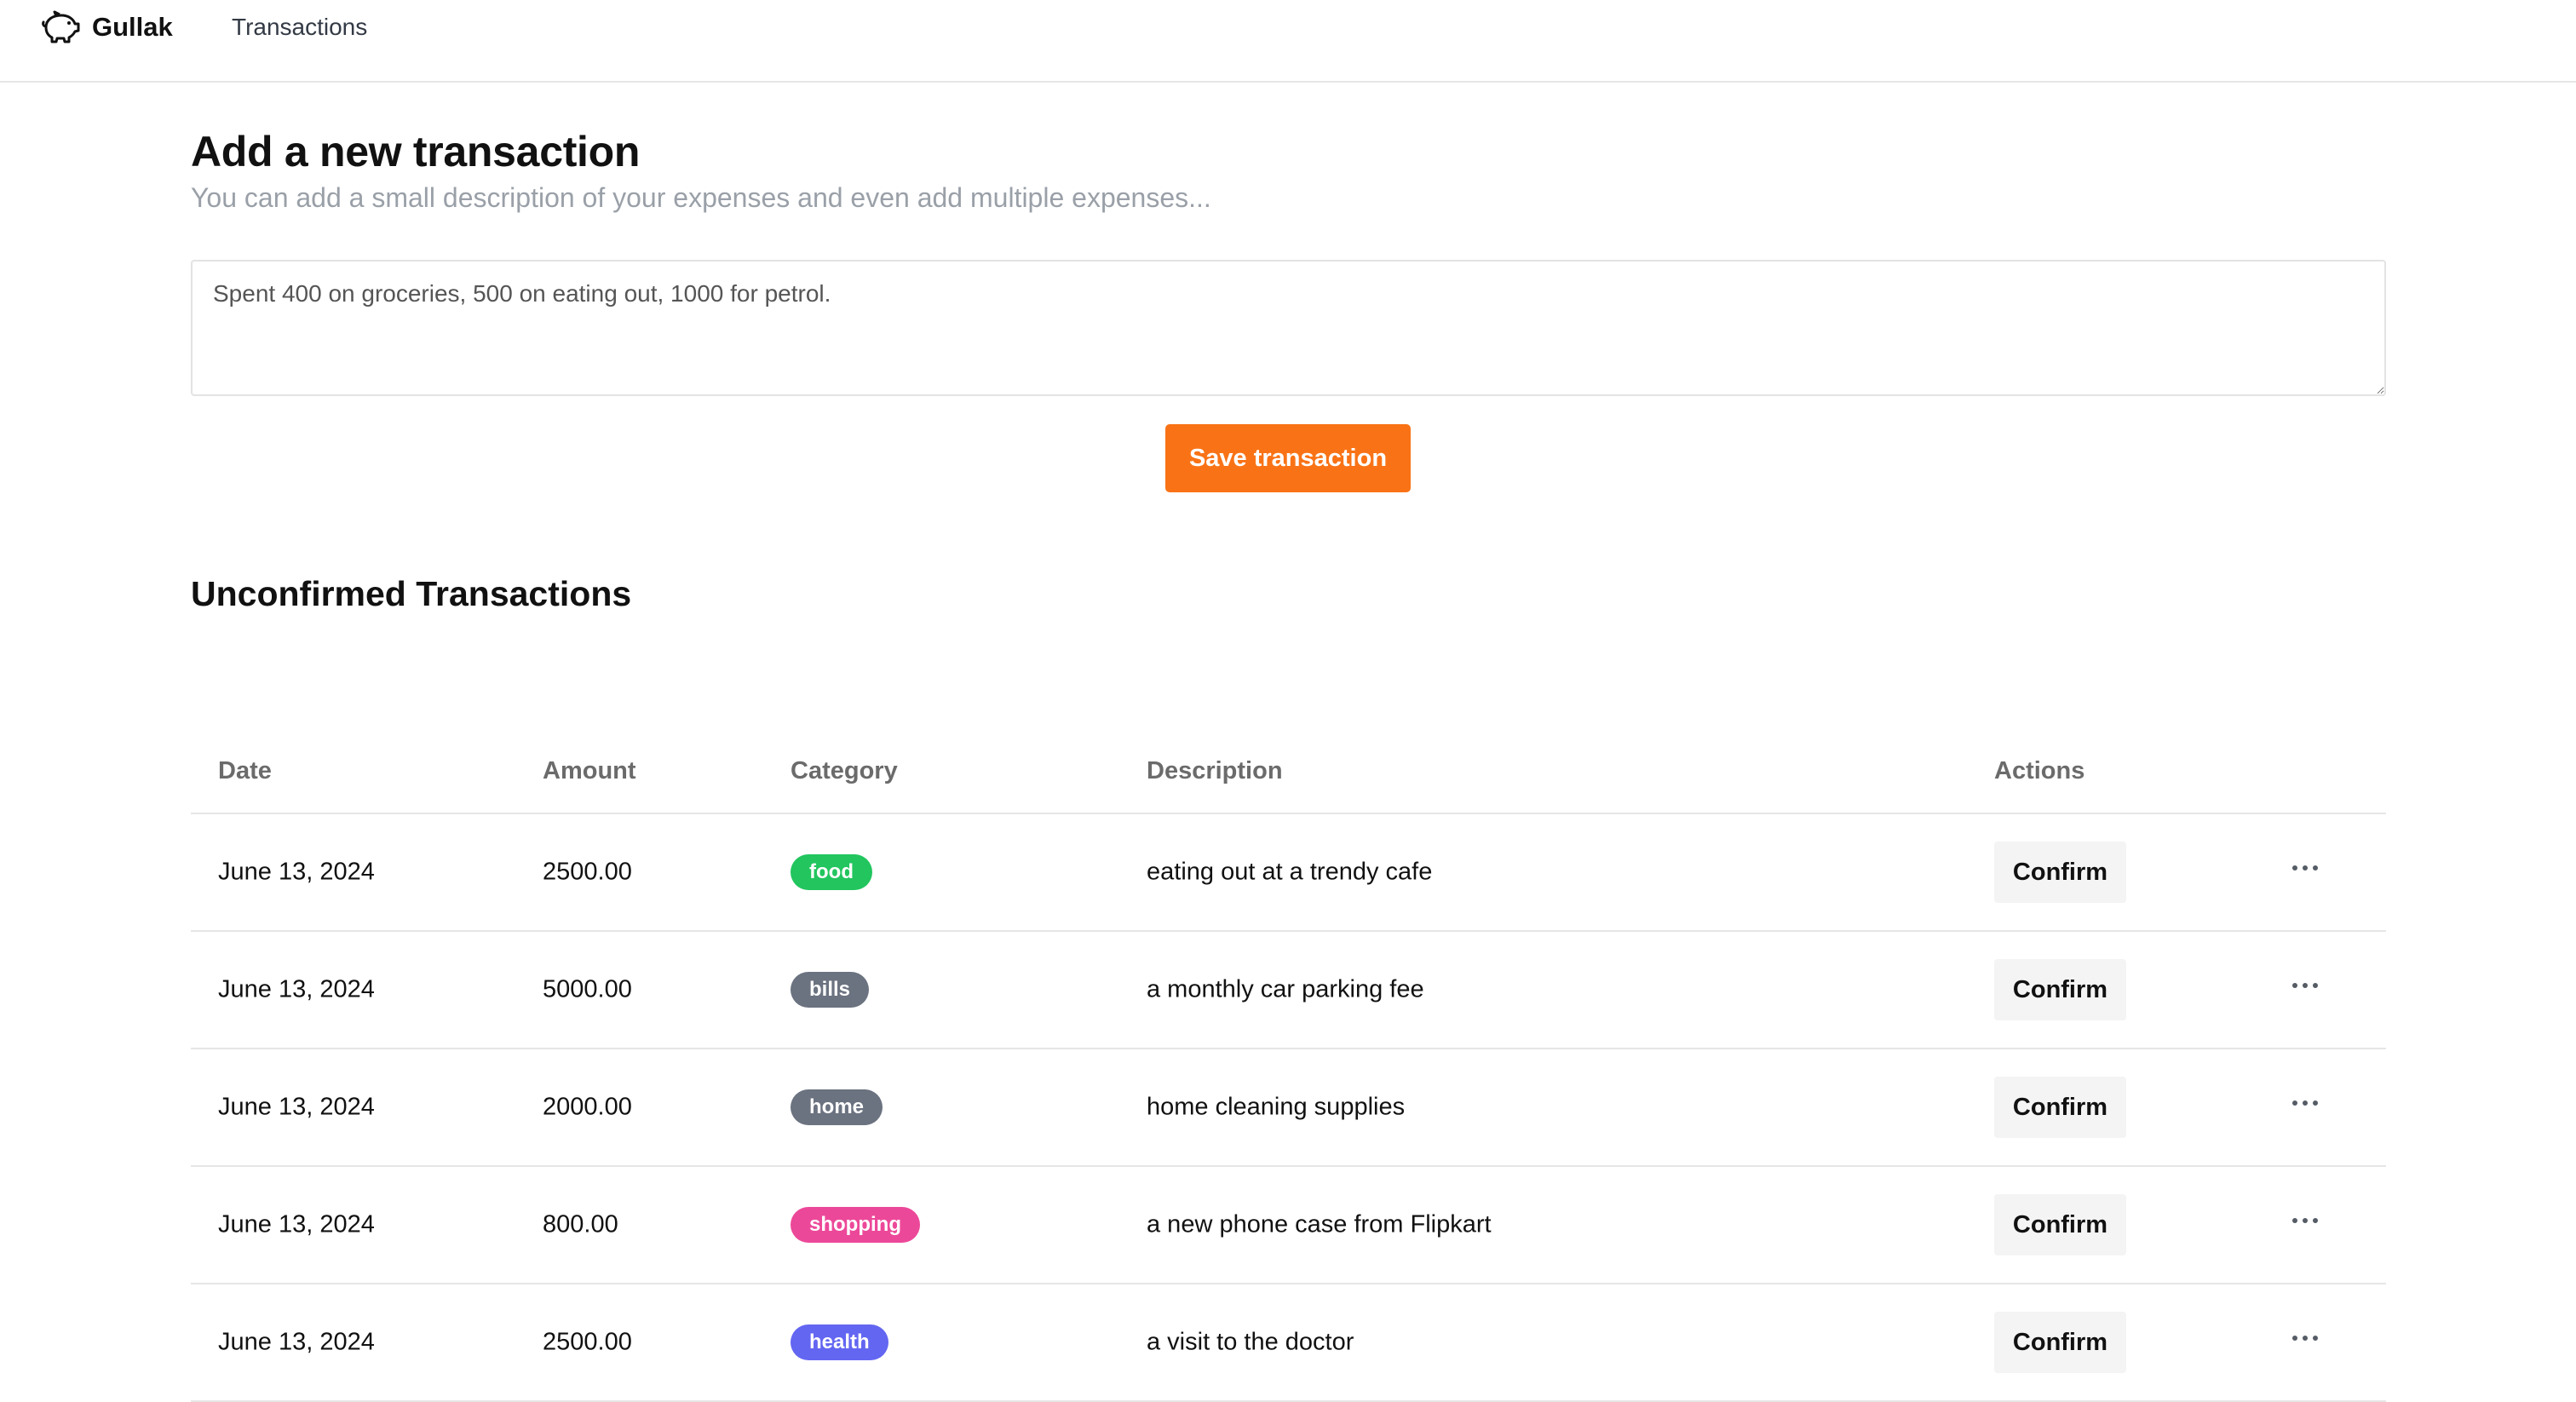  I want to click on category-badge: home, so click(837, 1107).